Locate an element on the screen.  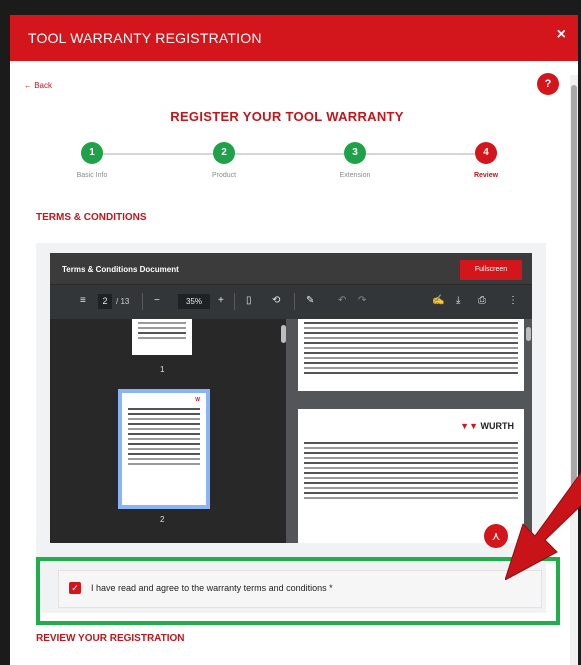
zoom-level-input: 35% is located at coordinates (194, 301).